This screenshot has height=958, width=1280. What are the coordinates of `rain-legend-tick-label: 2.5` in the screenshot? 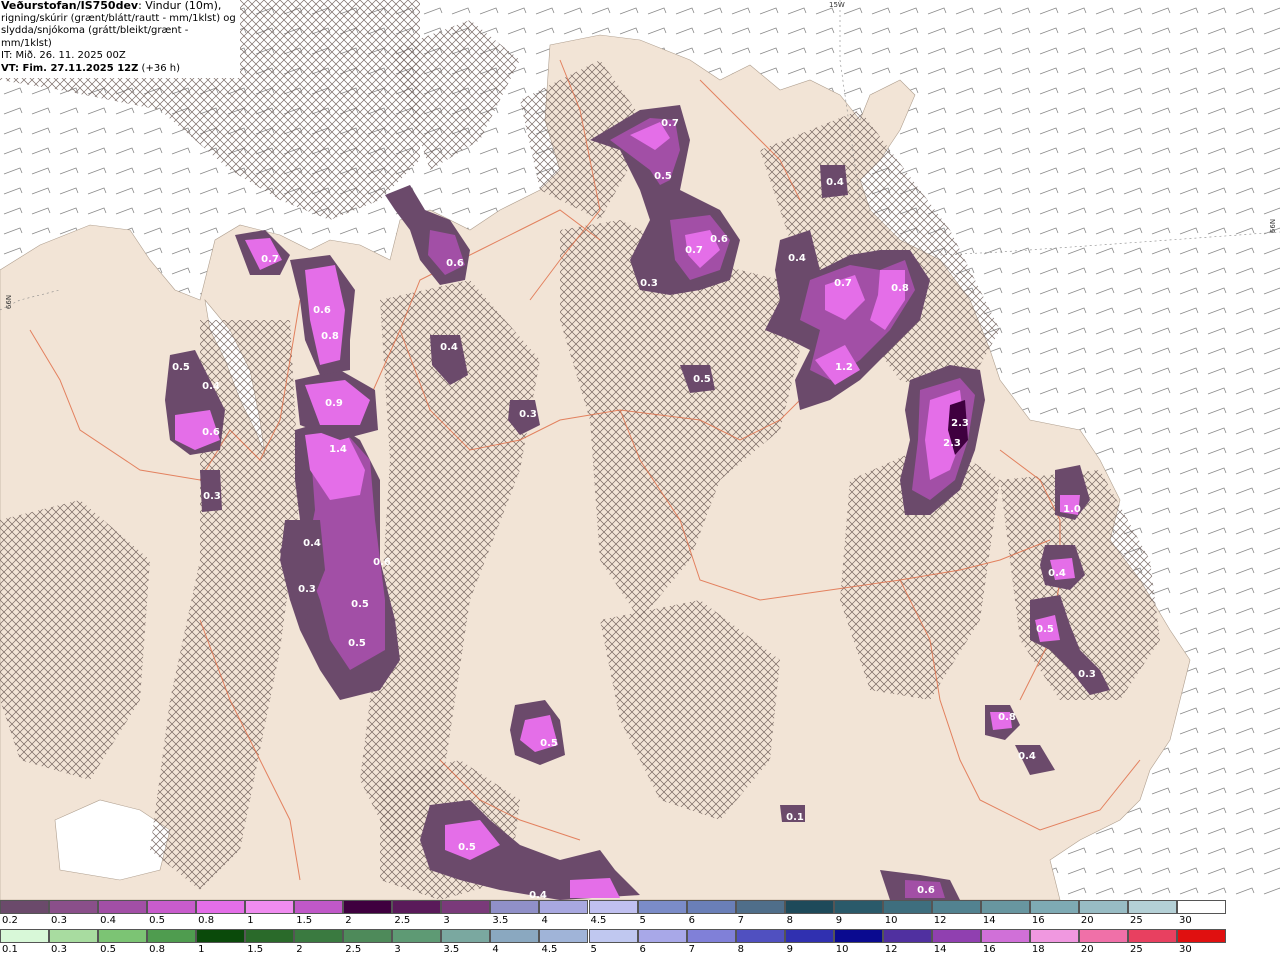 It's located at (353, 949).